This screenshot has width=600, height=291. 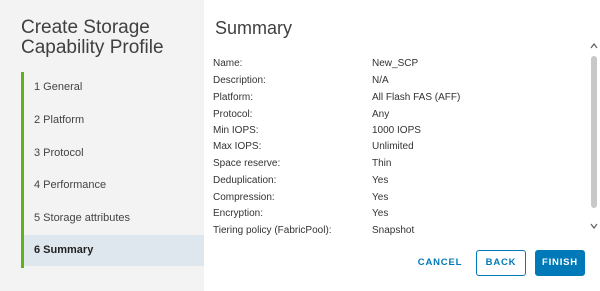 What do you see at coordinates (594, 226) in the screenshot?
I see `chevron-down-icon` at bounding box center [594, 226].